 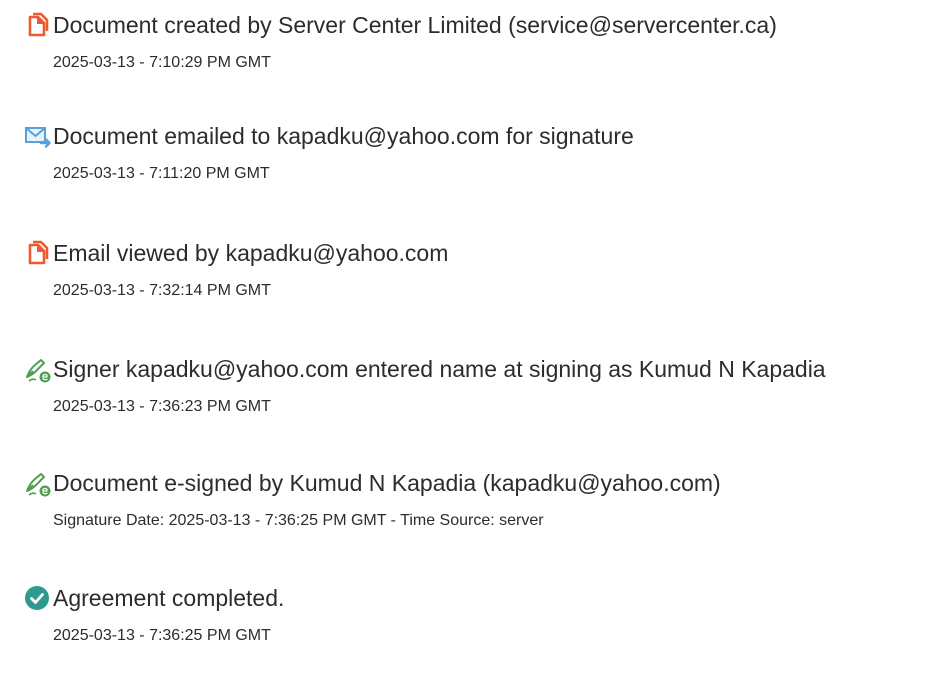 What do you see at coordinates (38, 137) in the screenshot?
I see `email-sent-icon` at bounding box center [38, 137].